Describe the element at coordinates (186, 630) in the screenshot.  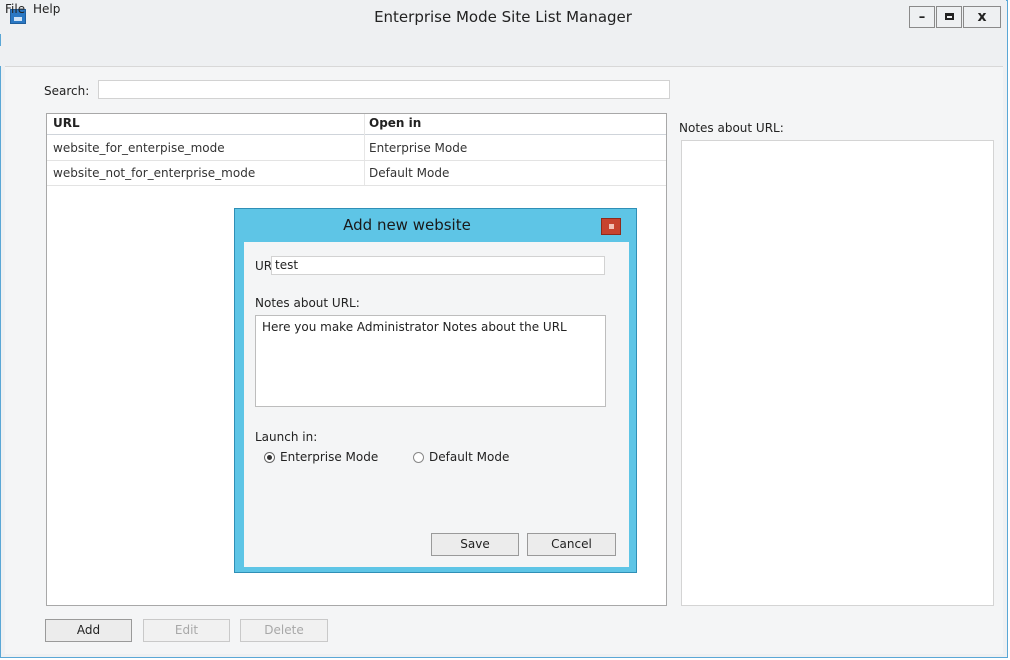
I see `edit-button: Edit` at that location.